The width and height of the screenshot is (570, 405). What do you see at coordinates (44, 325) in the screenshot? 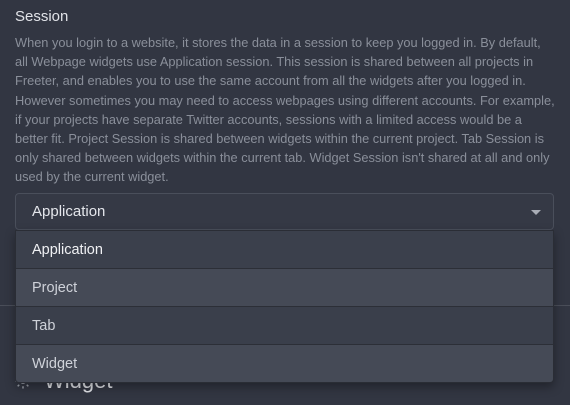
I see `option-label: Tab` at bounding box center [44, 325].